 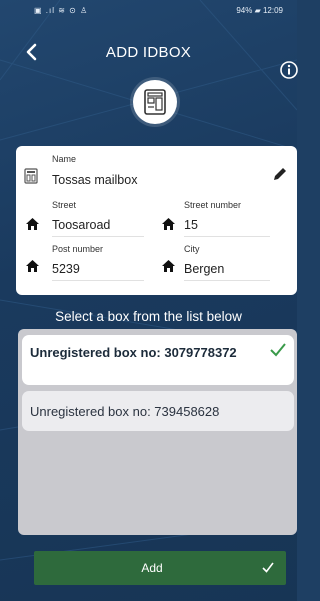 What do you see at coordinates (191, 225) in the screenshot?
I see `street-number-value: 15` at bounding box center [191, 225].